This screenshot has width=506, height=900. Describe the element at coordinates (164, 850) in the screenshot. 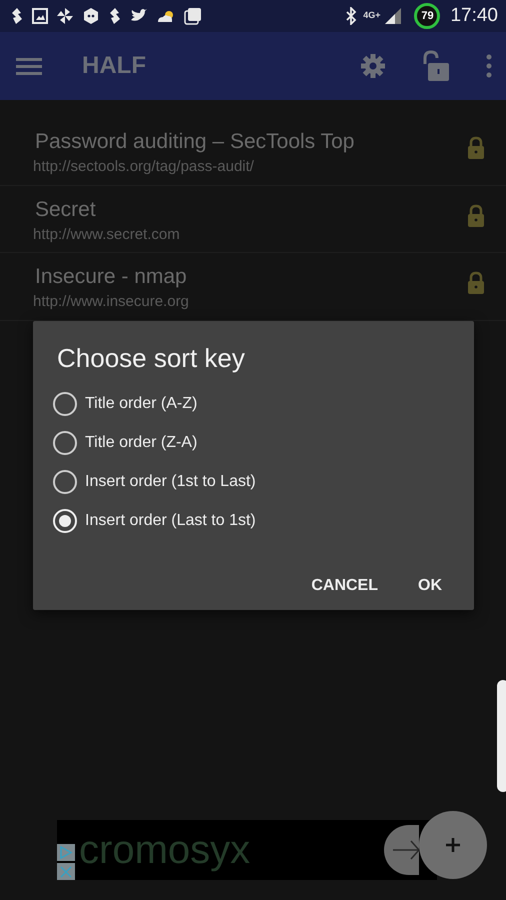

I see `ad-text: cromosyx` at that location.